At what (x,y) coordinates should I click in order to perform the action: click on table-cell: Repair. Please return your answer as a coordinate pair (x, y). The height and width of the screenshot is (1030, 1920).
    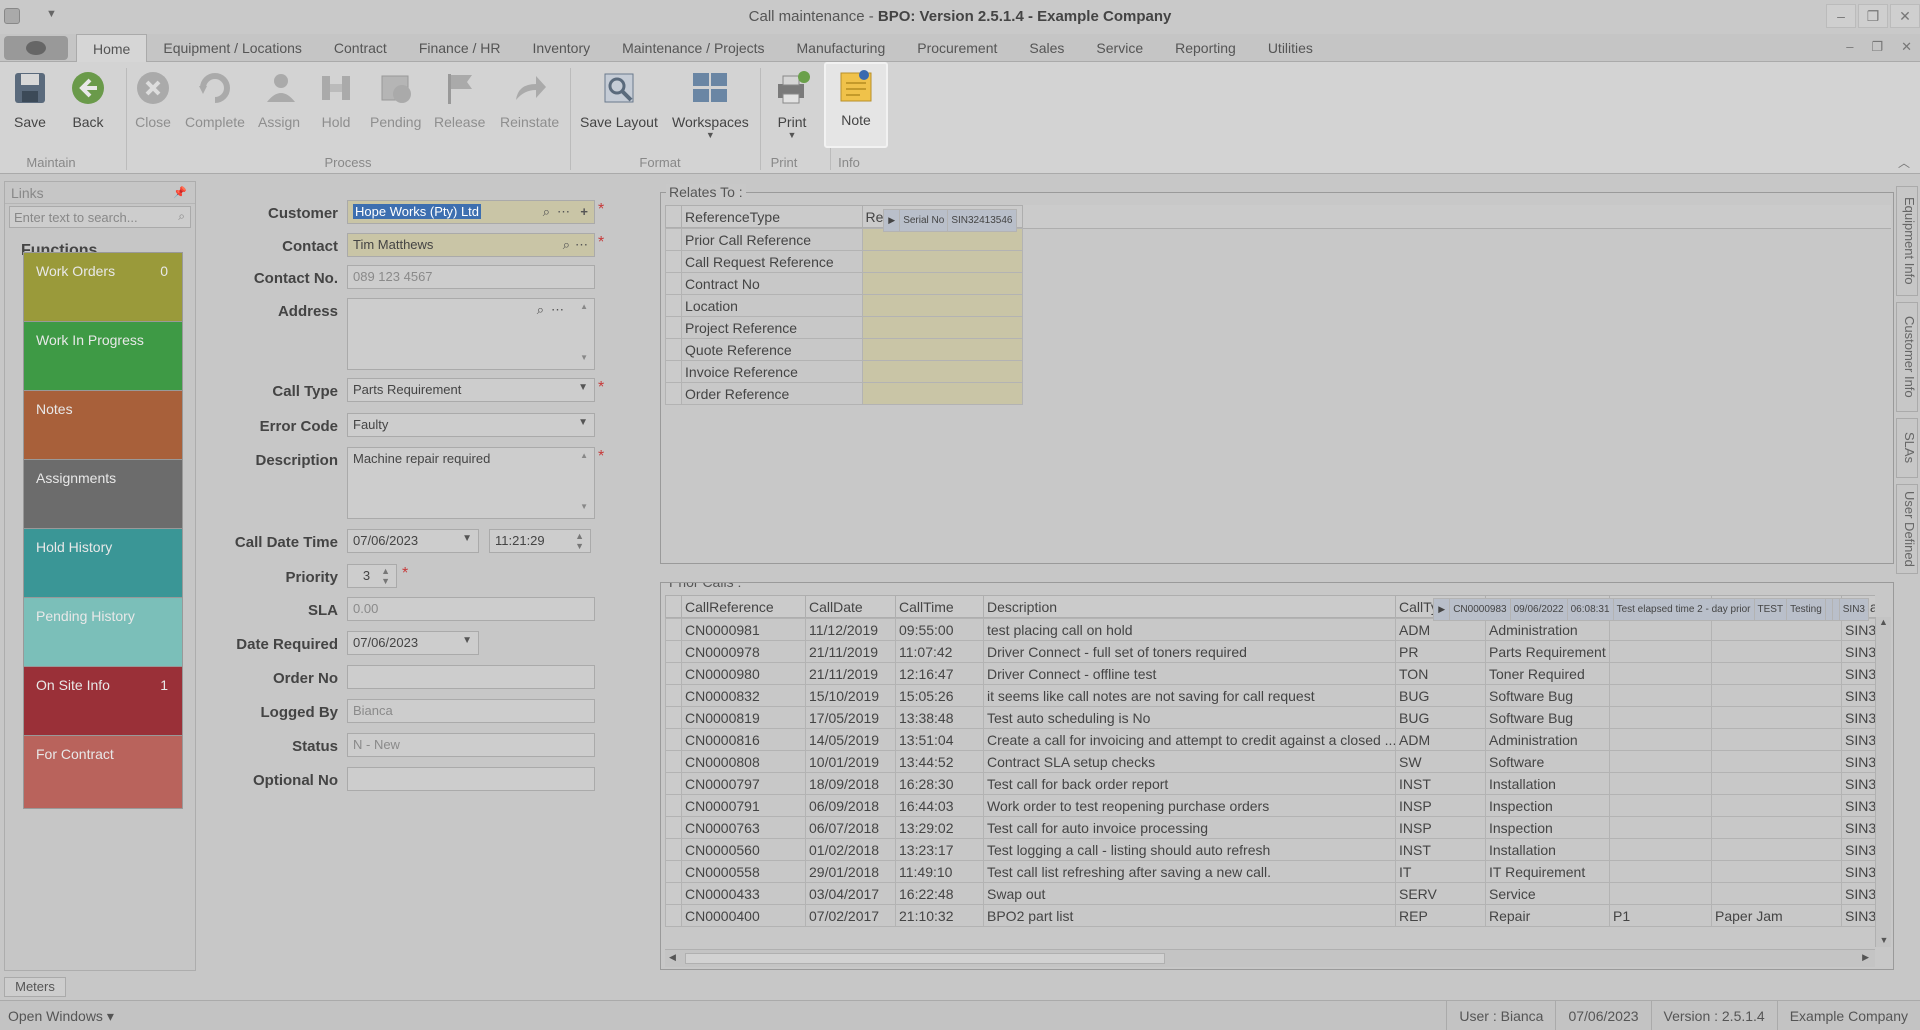
    Looking at the image, I should click on (1547, 915).